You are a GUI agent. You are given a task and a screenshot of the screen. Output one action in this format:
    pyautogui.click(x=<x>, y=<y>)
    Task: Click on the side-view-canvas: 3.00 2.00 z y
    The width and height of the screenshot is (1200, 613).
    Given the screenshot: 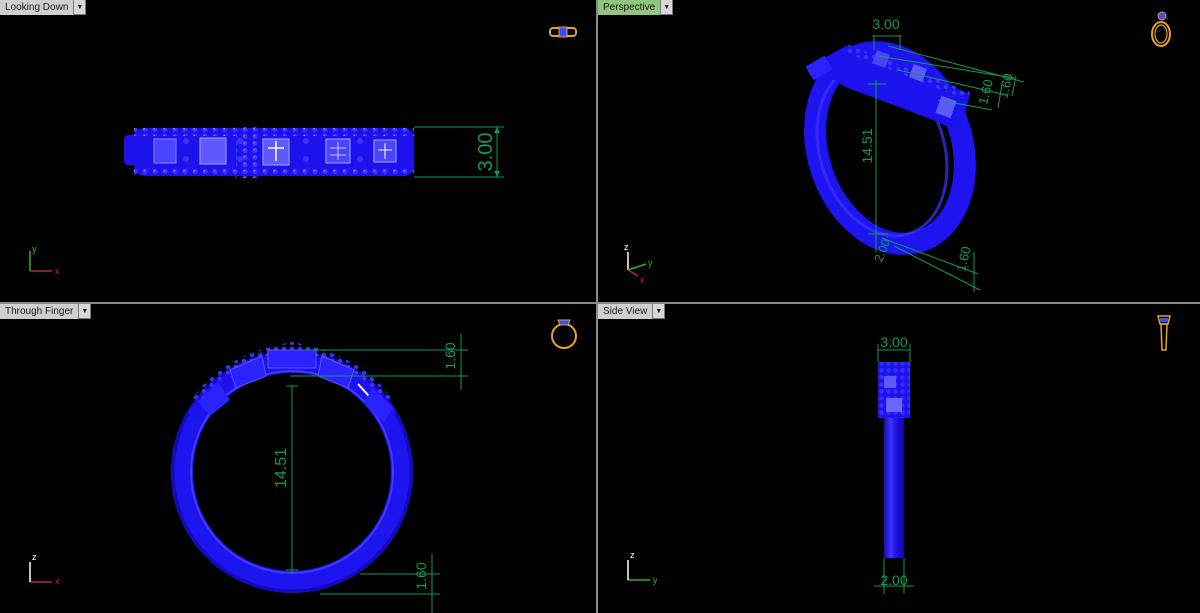 What is the action you would take?
    pyautogui.click(x=770, y=464)
    